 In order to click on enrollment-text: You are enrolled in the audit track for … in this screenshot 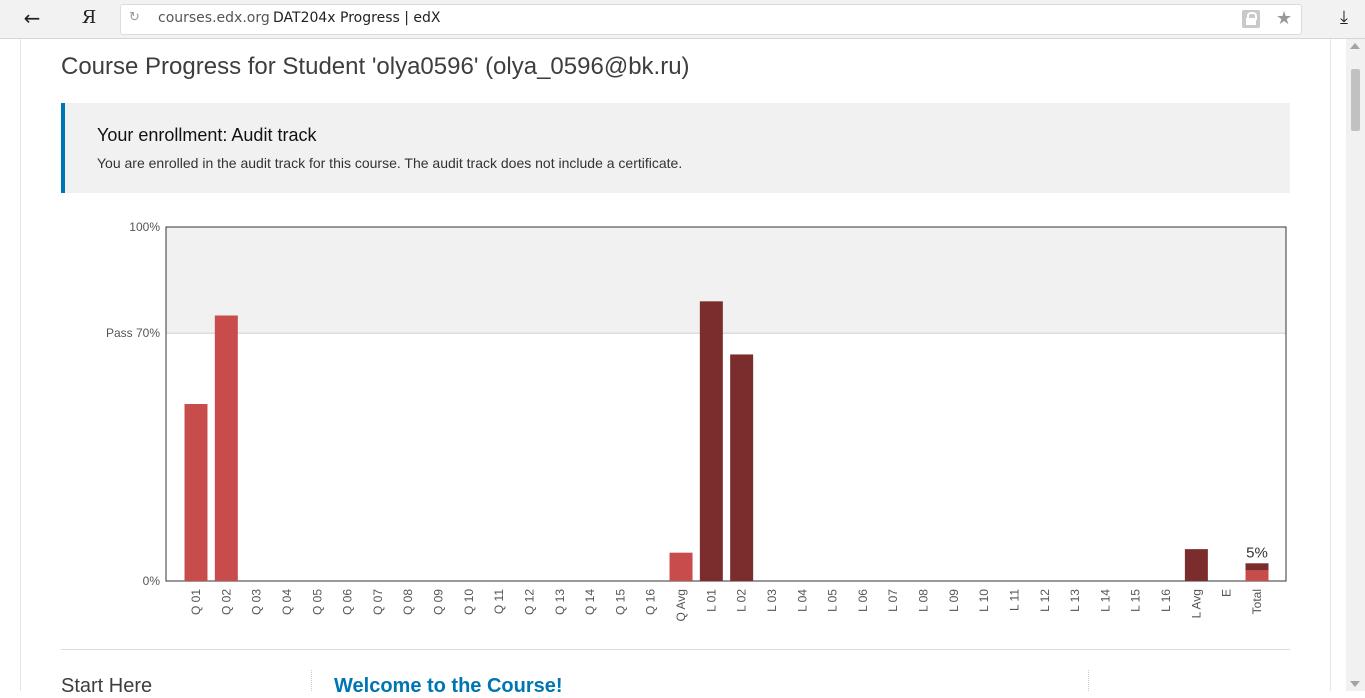, I will do `click(390, 163)`.